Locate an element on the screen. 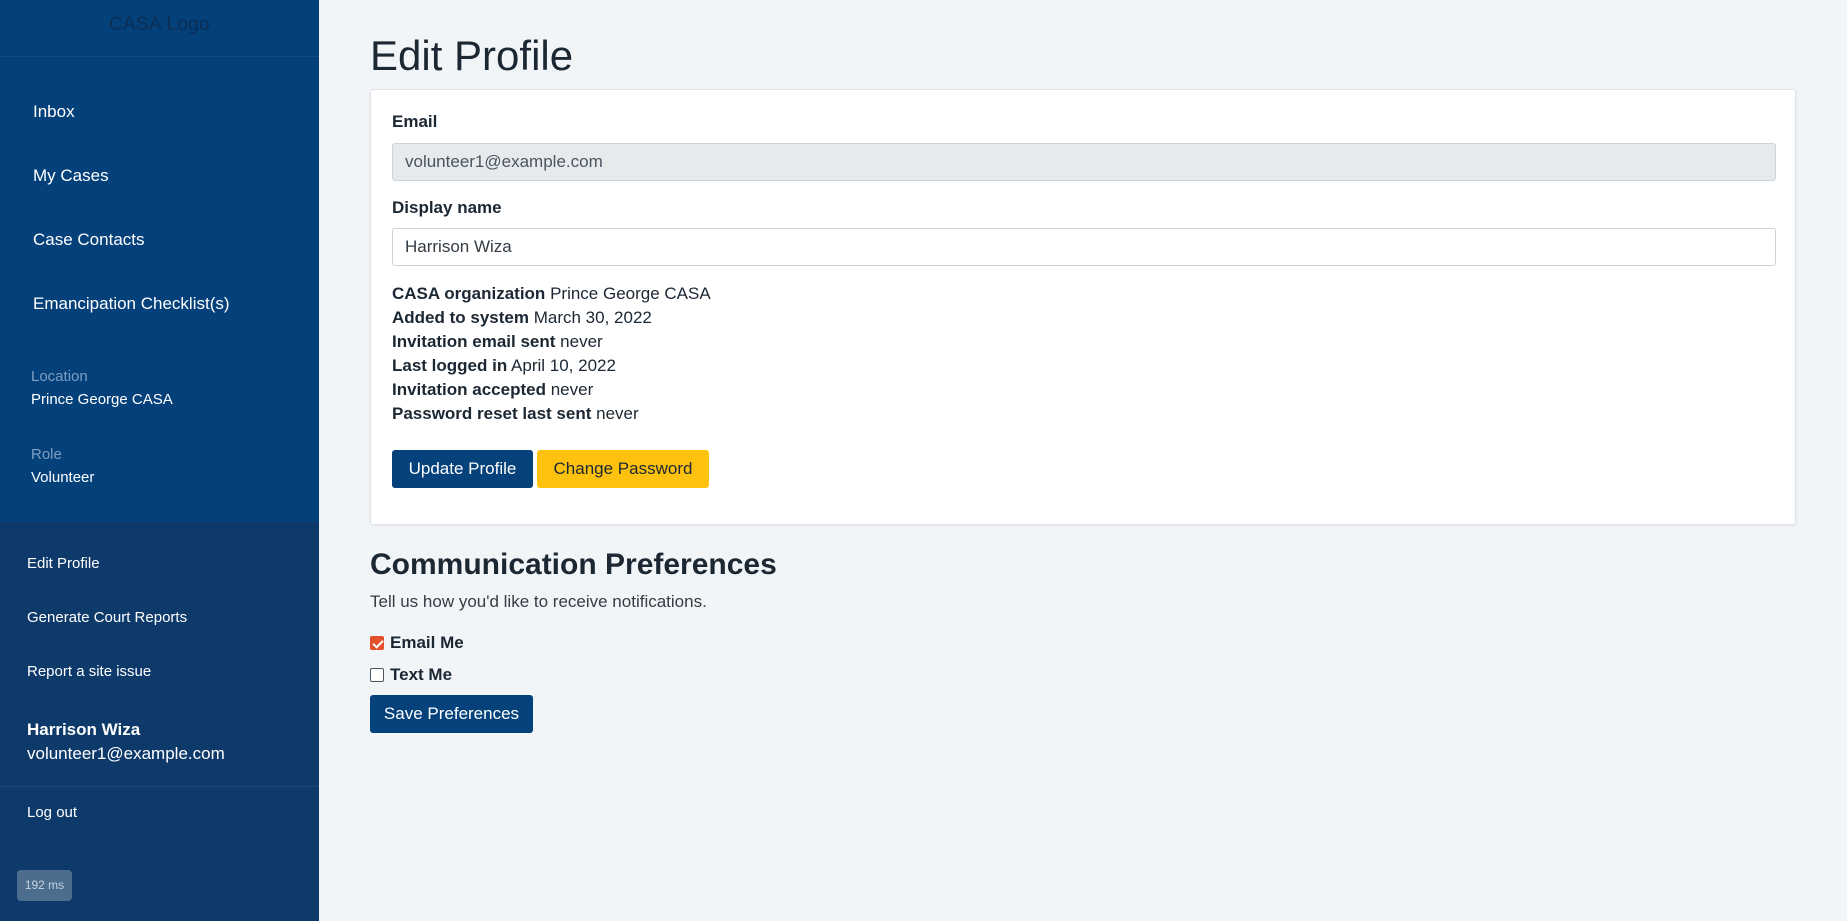 The height and width of the screenshot is (921, 1847). email-me-label: Email Me is located at coordinates (427, 643).